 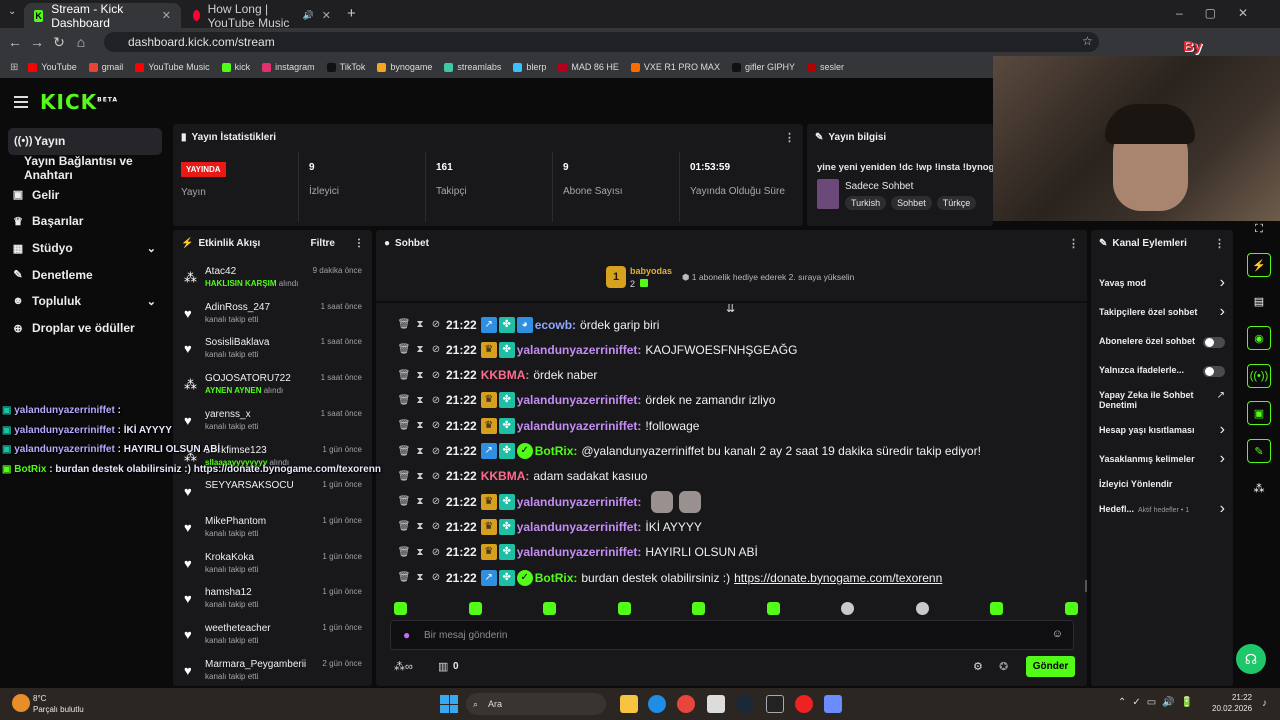 I want to click on channel-action-item: Yapay Zeka ile Sohbet Denetimi, so click(x=1163, y=400).